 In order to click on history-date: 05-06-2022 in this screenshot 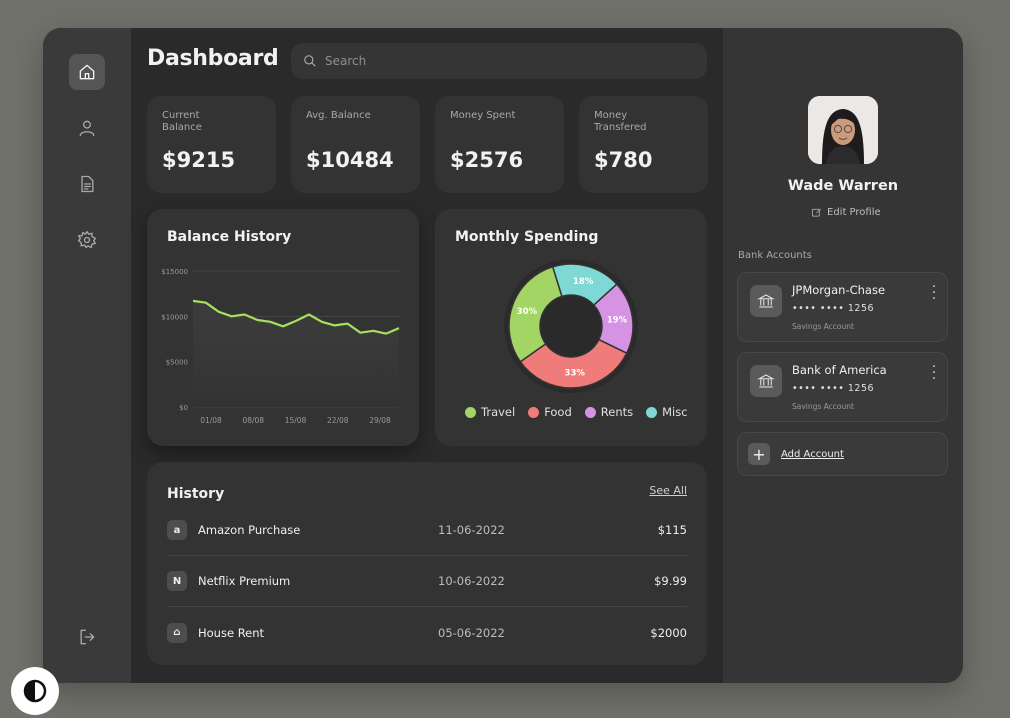, I will do `click(471, 632)`.